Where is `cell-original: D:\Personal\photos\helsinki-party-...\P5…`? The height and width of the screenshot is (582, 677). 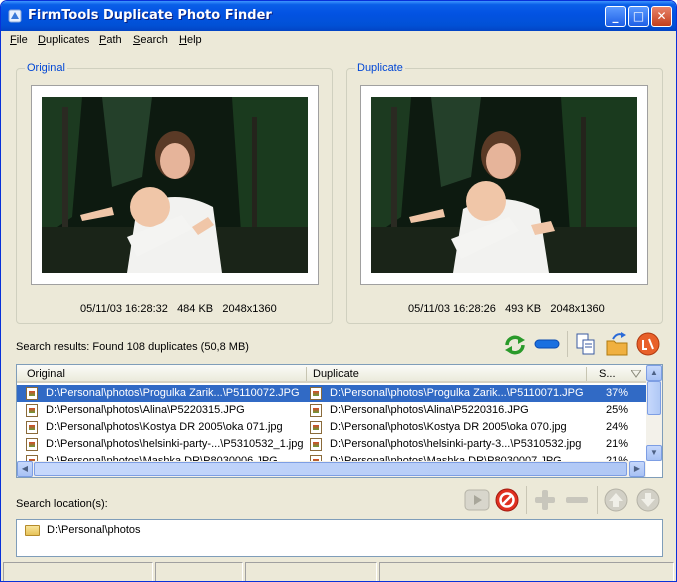 cell-original: D:\Personal\photos\helsinki-party-...\P5… is located at coordinates (175, 444).